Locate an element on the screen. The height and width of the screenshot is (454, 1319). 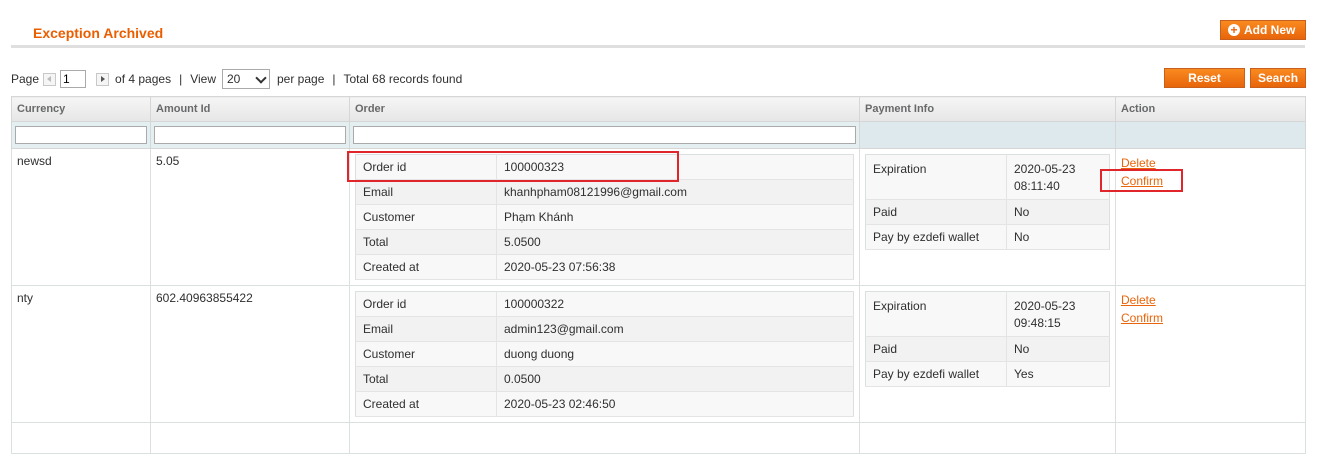
expiration-time: 09:48:15 is located at coordinates (1037, 323).